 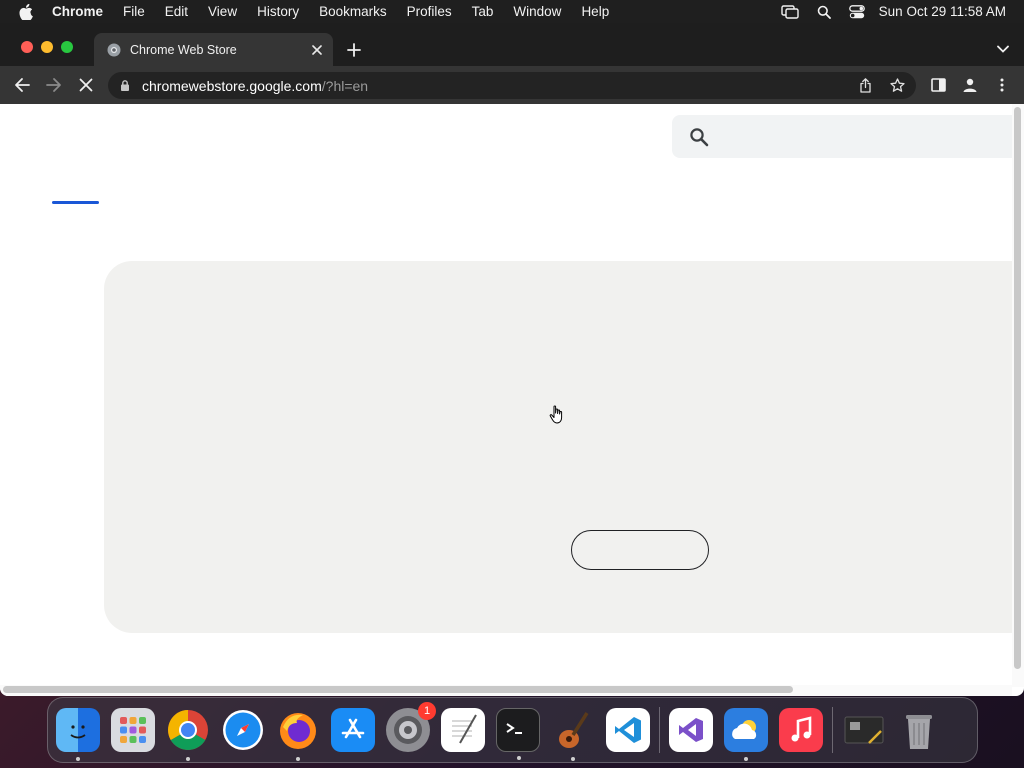 I want to click on vertical-scrollbar-thumb, so click(x=1017, y=388).